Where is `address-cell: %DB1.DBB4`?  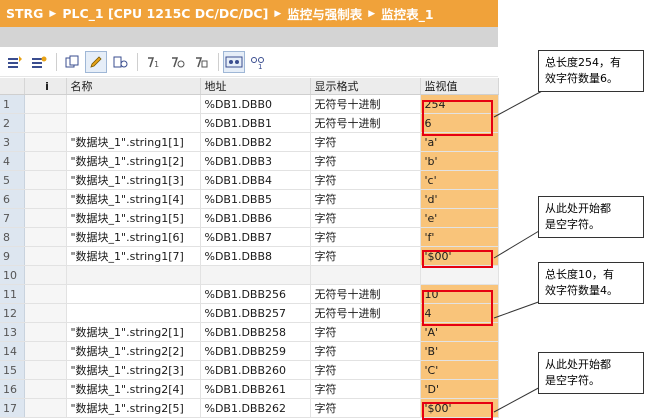 address-cell: %DB1.DBB4 is located at coordinates (255, 180).